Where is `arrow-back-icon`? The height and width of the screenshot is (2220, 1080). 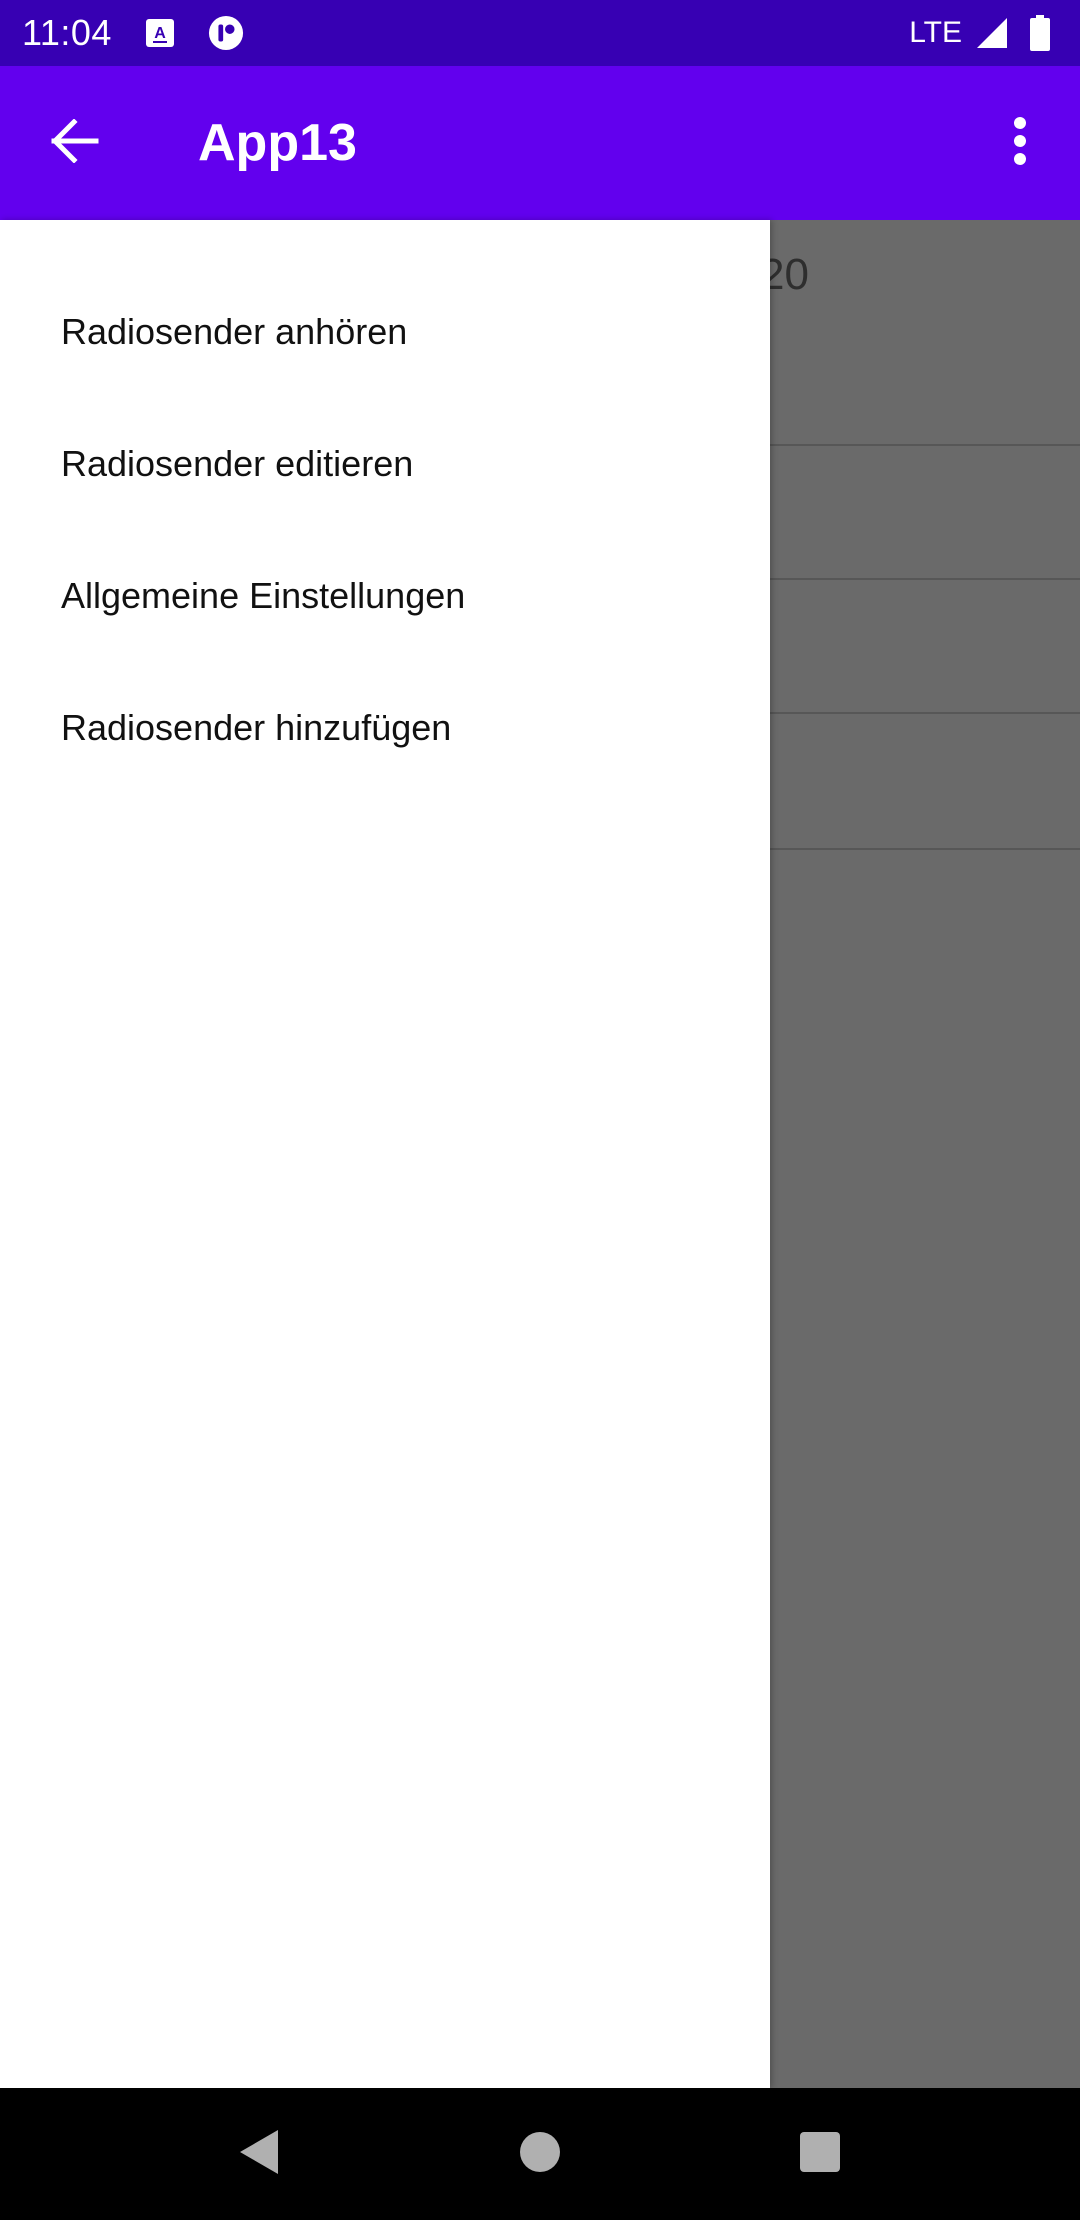 arrow-back-icon is located at coordinates (75, 142).